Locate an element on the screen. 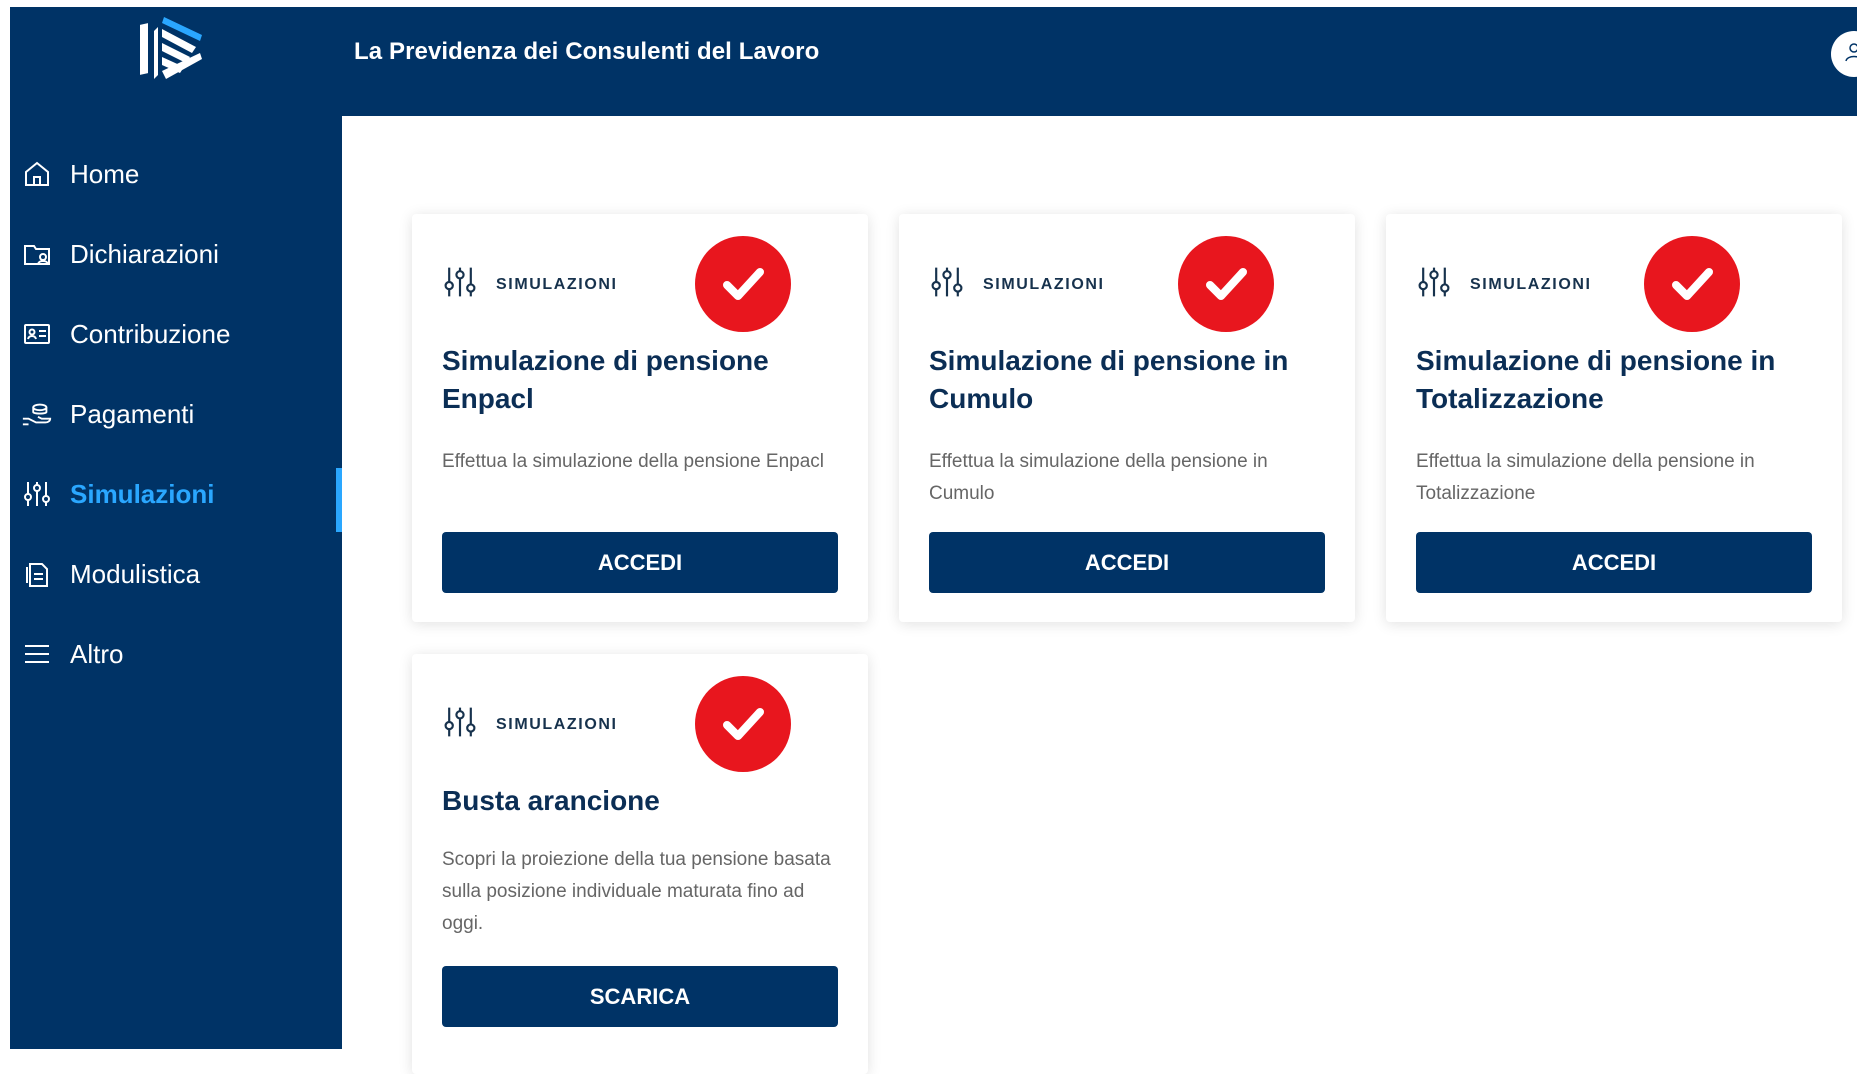  logo is located at coordinates (172, 55).